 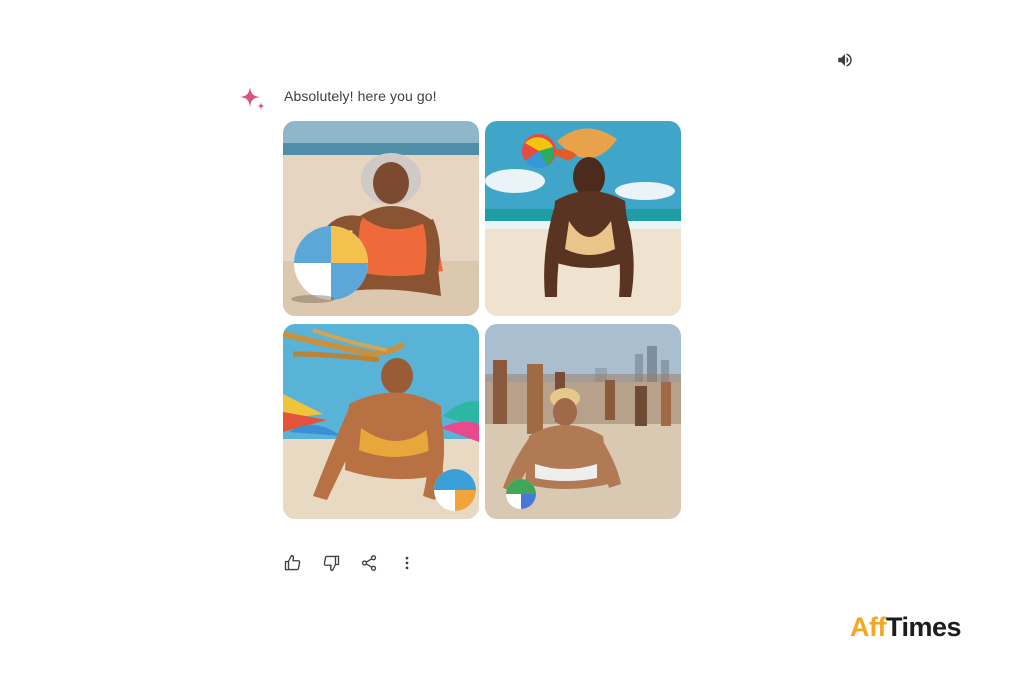 I want to click on speaker-button, so click(x=845, y=60).